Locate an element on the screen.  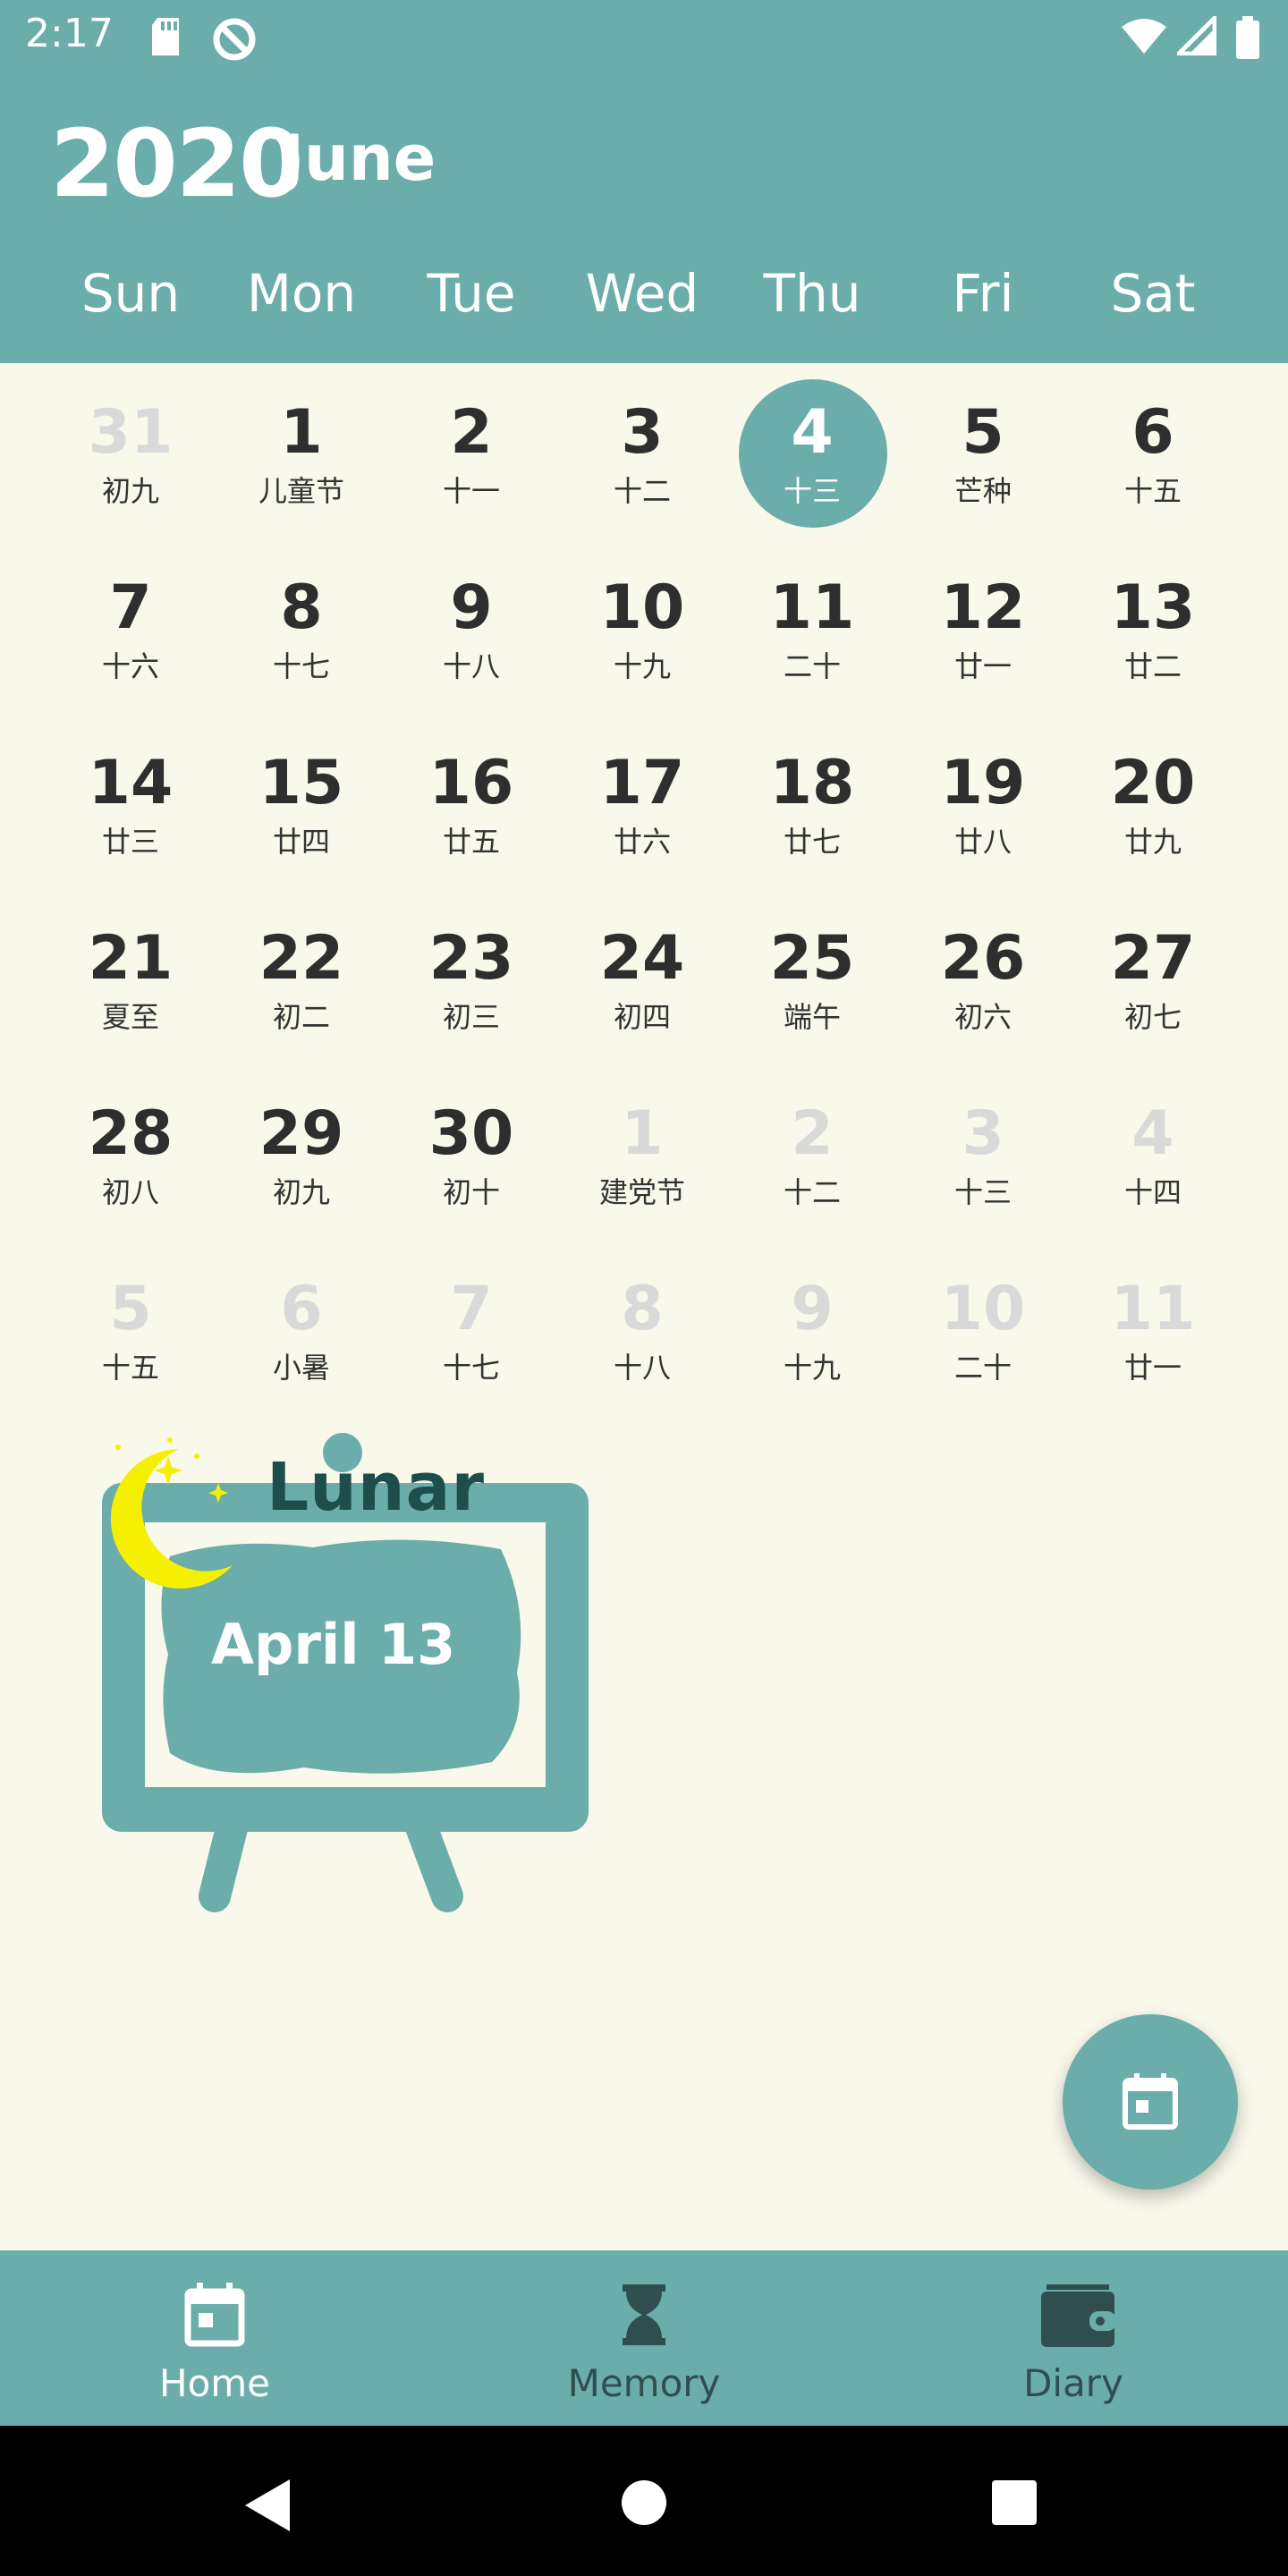
calendar-day: 20 廿九 is located at coordinates (1152, 801).